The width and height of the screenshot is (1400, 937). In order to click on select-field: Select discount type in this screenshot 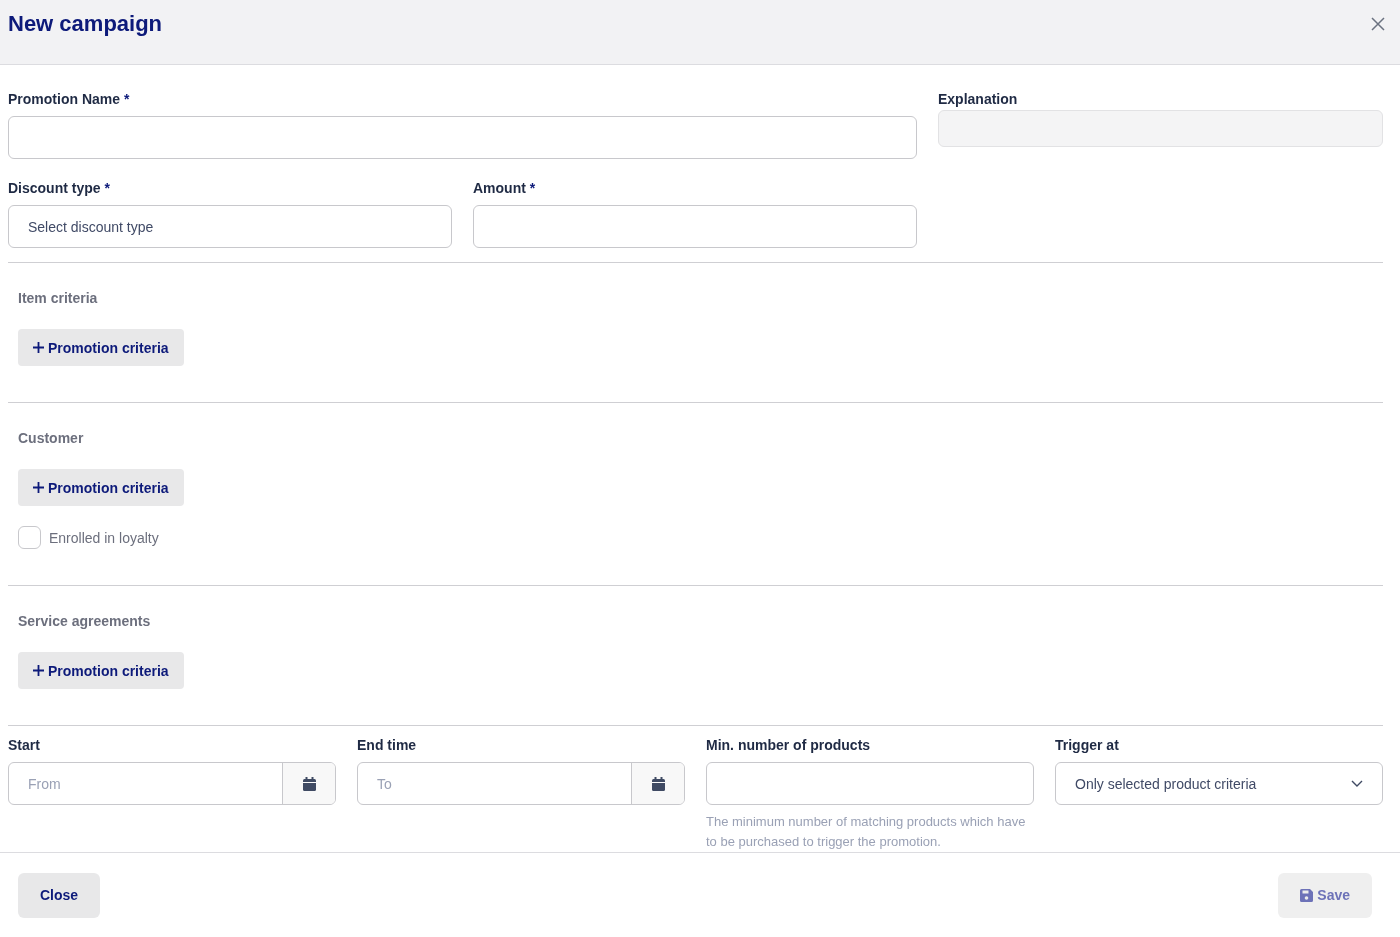, I will do `click(230, 227)`.